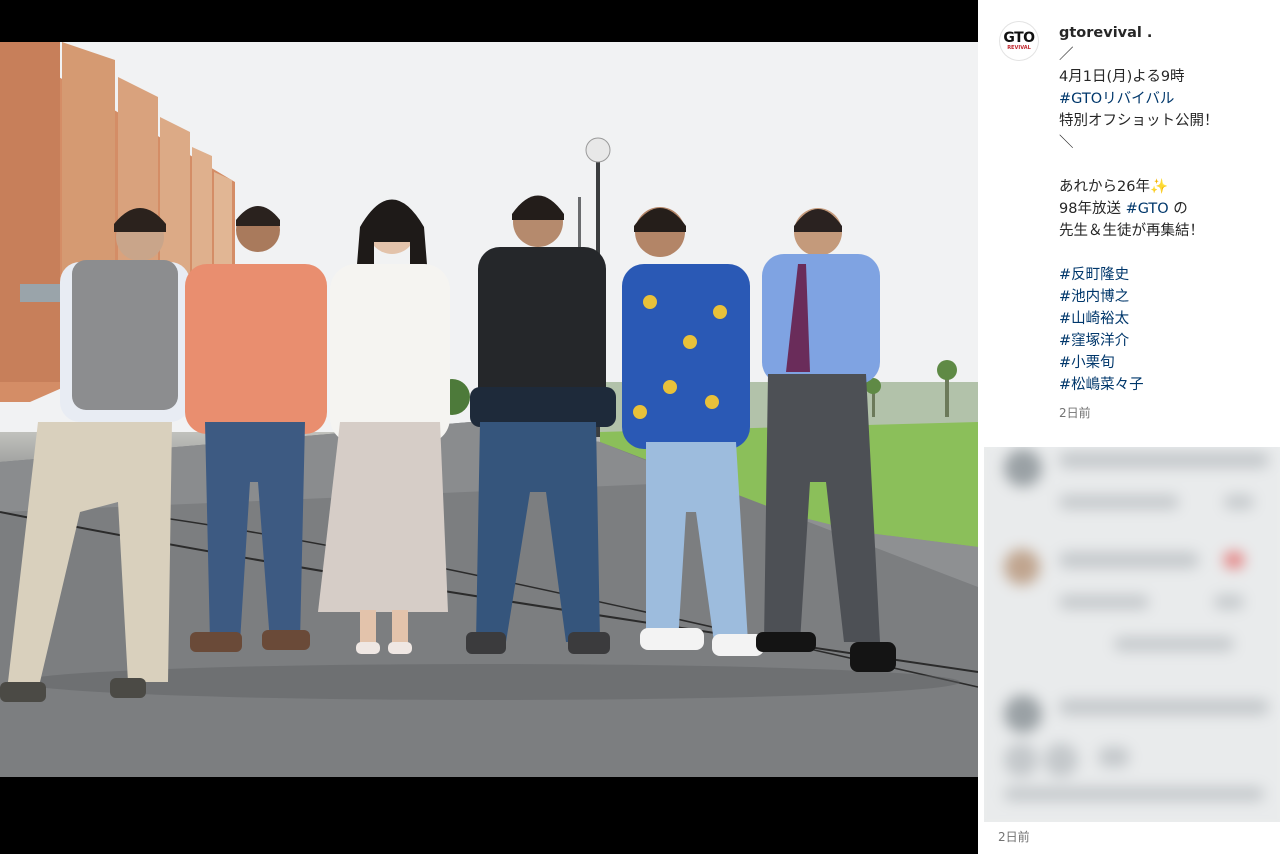 This screenshot has height=854, width=1280. Describe the element at coordinates (1066, 55) in the screenshot. I see `caption-line-slash: ／` at that location.